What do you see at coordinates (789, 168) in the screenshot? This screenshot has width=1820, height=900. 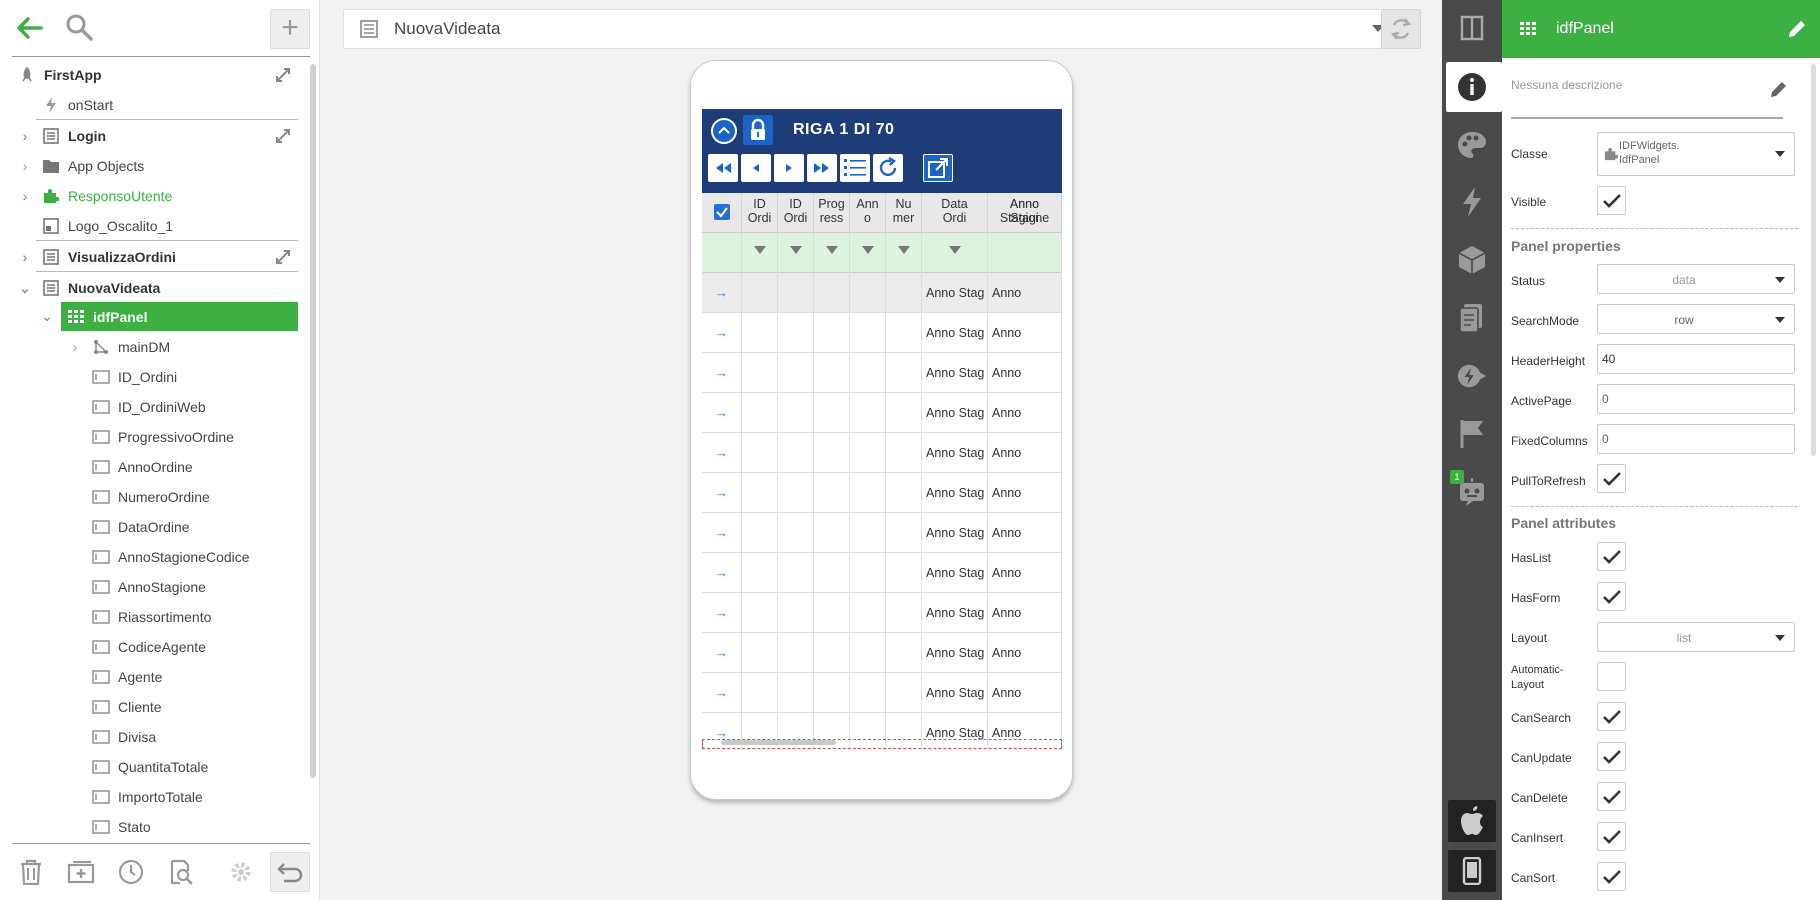 I see `next-record-button` at bounding box center [789, 168].